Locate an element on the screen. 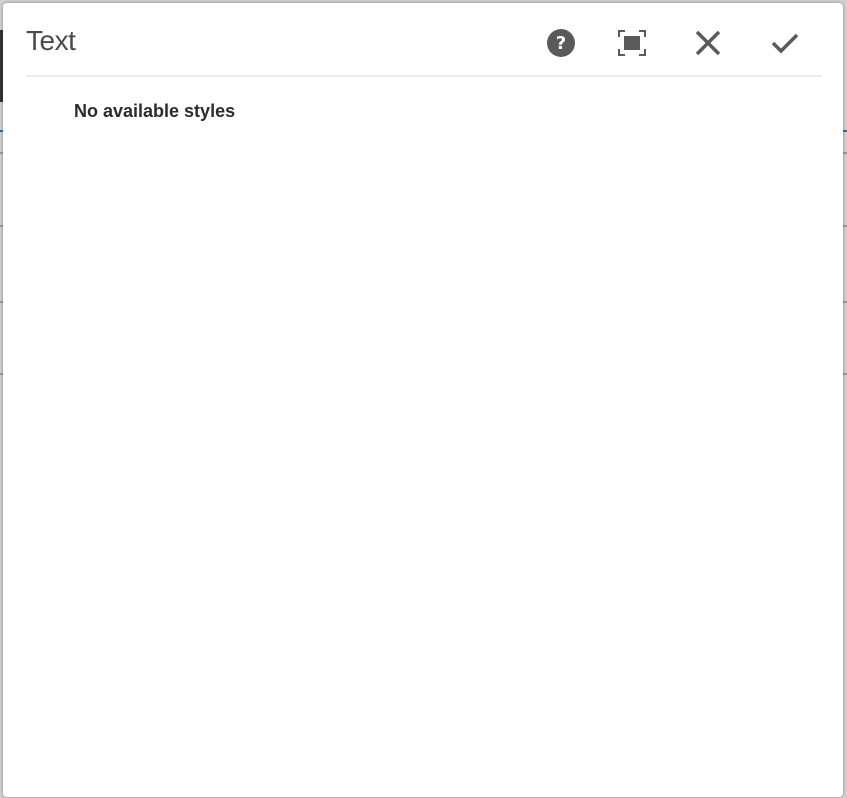  dialog-title: Text is located at coordinates (51, 40).